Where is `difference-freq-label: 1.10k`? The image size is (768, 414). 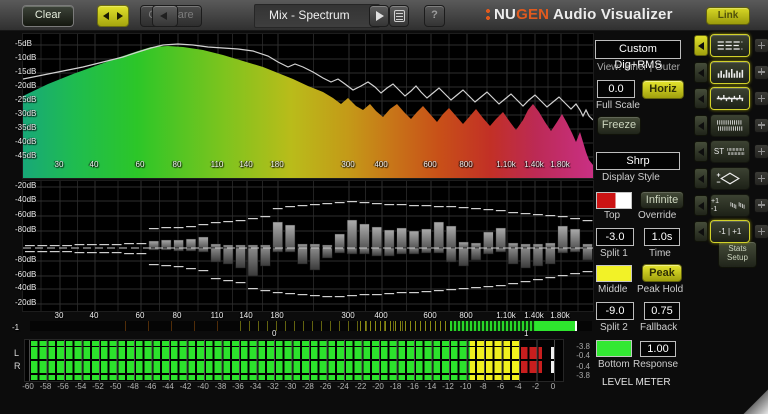
difference-freq-label: 1.10k is located at coordinates (506, 315).